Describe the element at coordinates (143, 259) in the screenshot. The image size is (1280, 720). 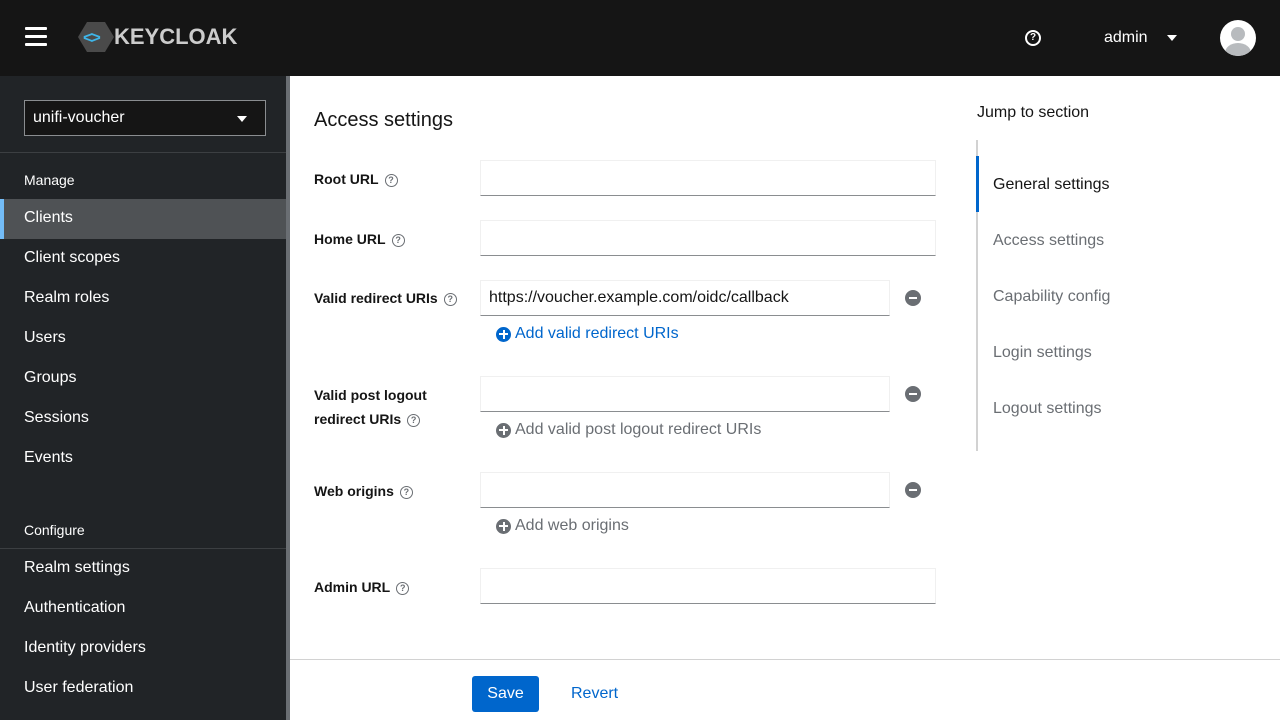
I see `sidebar-item-client-scopes: Client scopes` at that location.